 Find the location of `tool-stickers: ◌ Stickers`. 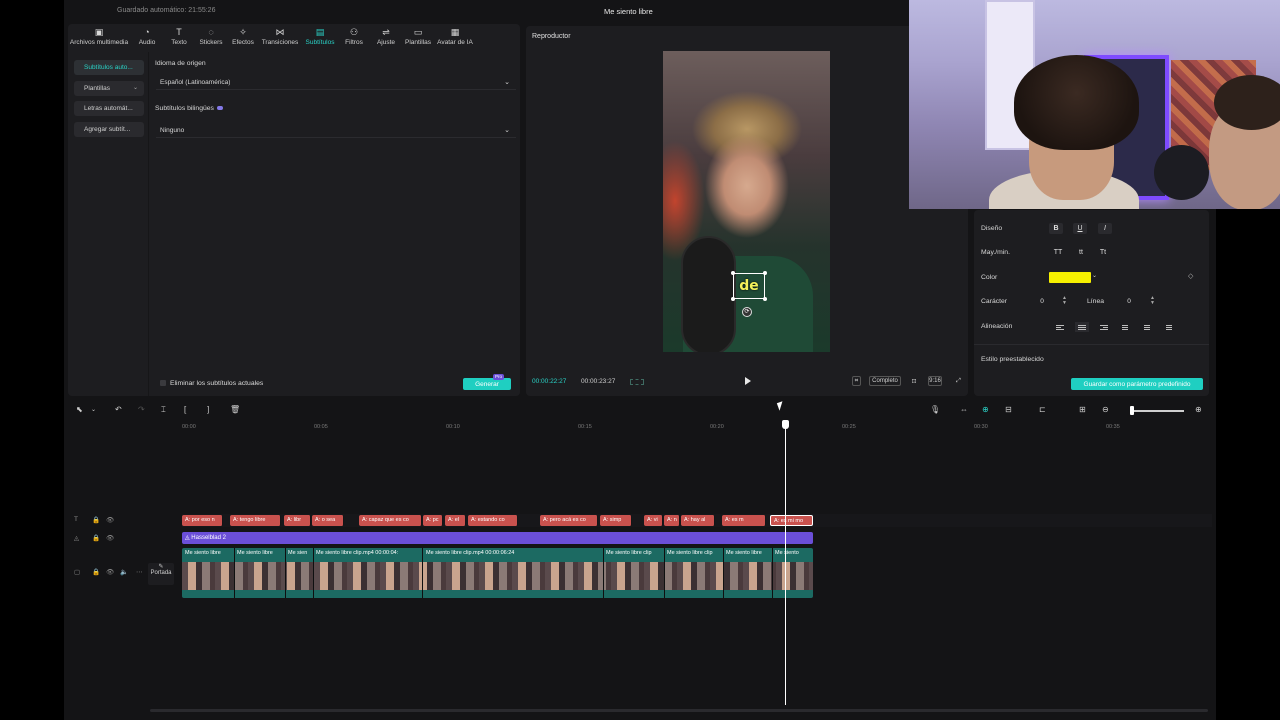

tool-stickers: ◌ Stickers is located at coordinates (211, 38).